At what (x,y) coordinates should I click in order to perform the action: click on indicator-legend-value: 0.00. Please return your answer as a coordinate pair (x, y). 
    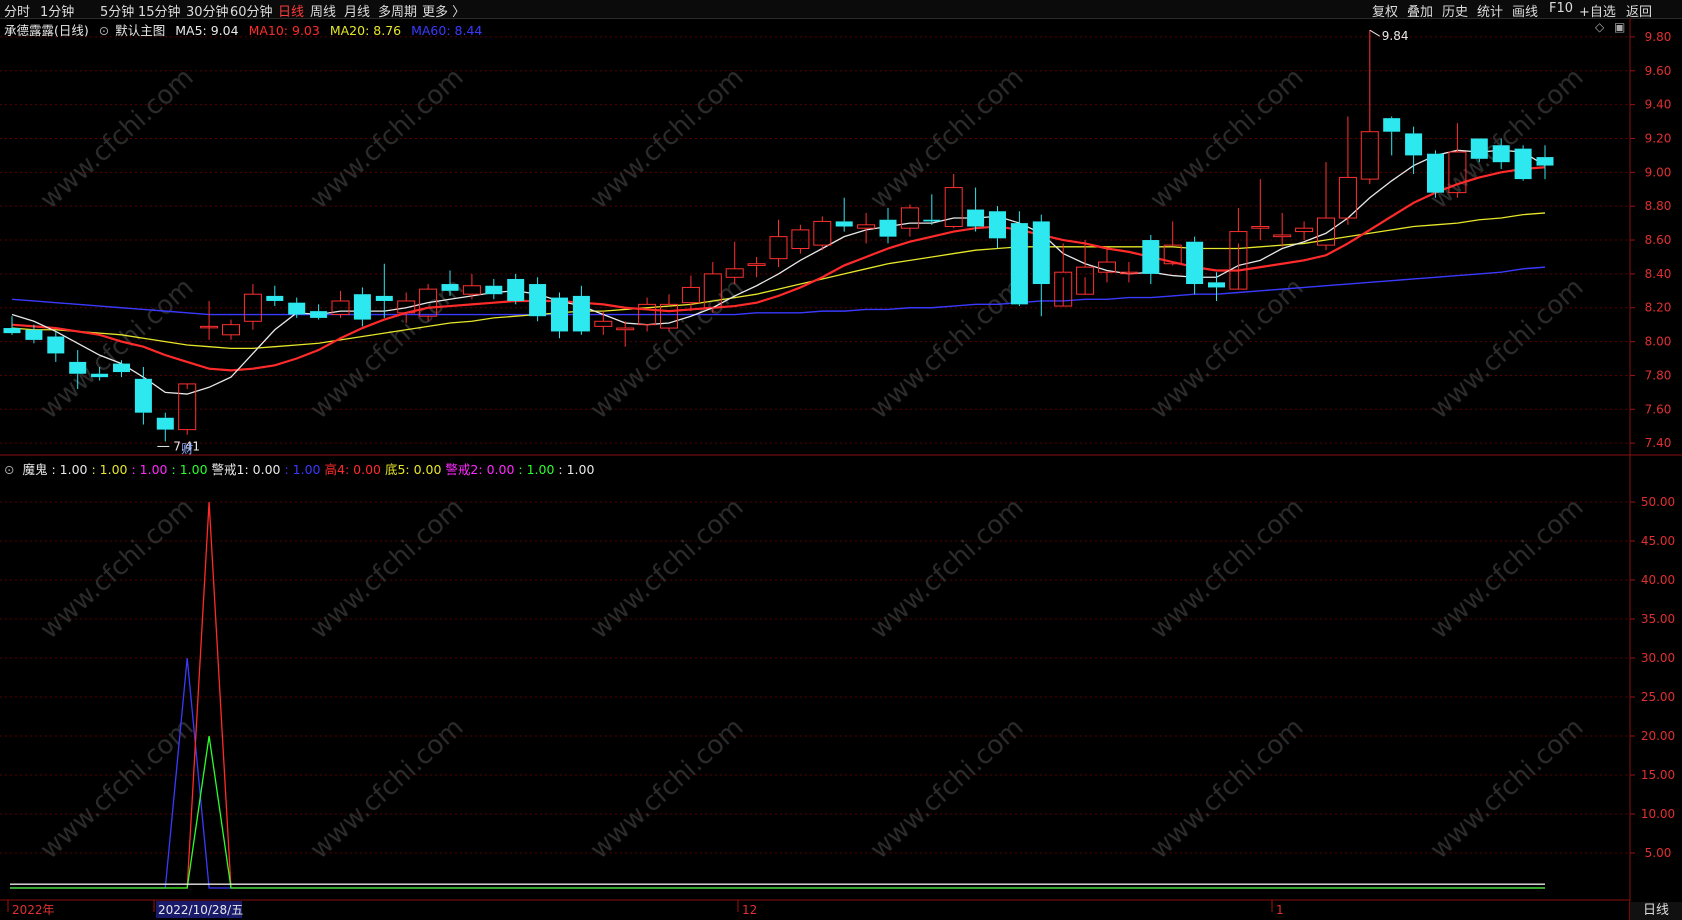
    Looking at the image, I should click on (367, 469).